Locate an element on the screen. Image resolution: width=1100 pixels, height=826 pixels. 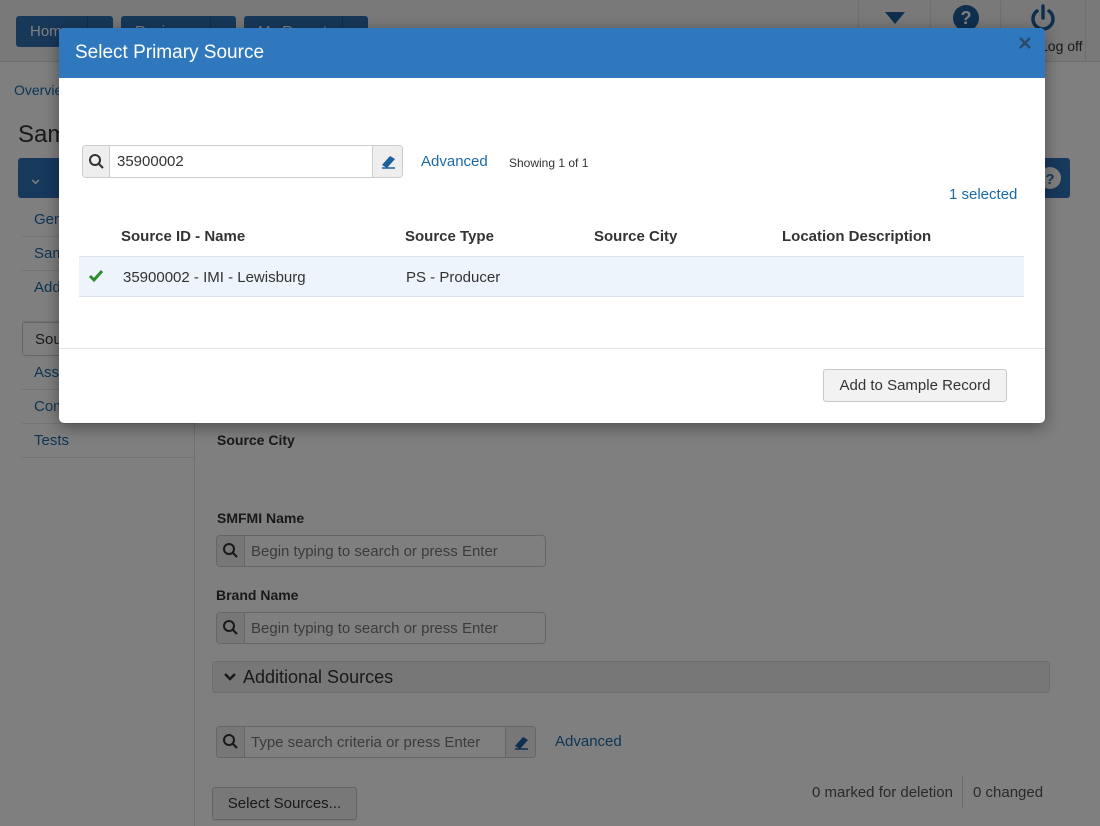
eraser-icon is located at coordinates (388, 162).